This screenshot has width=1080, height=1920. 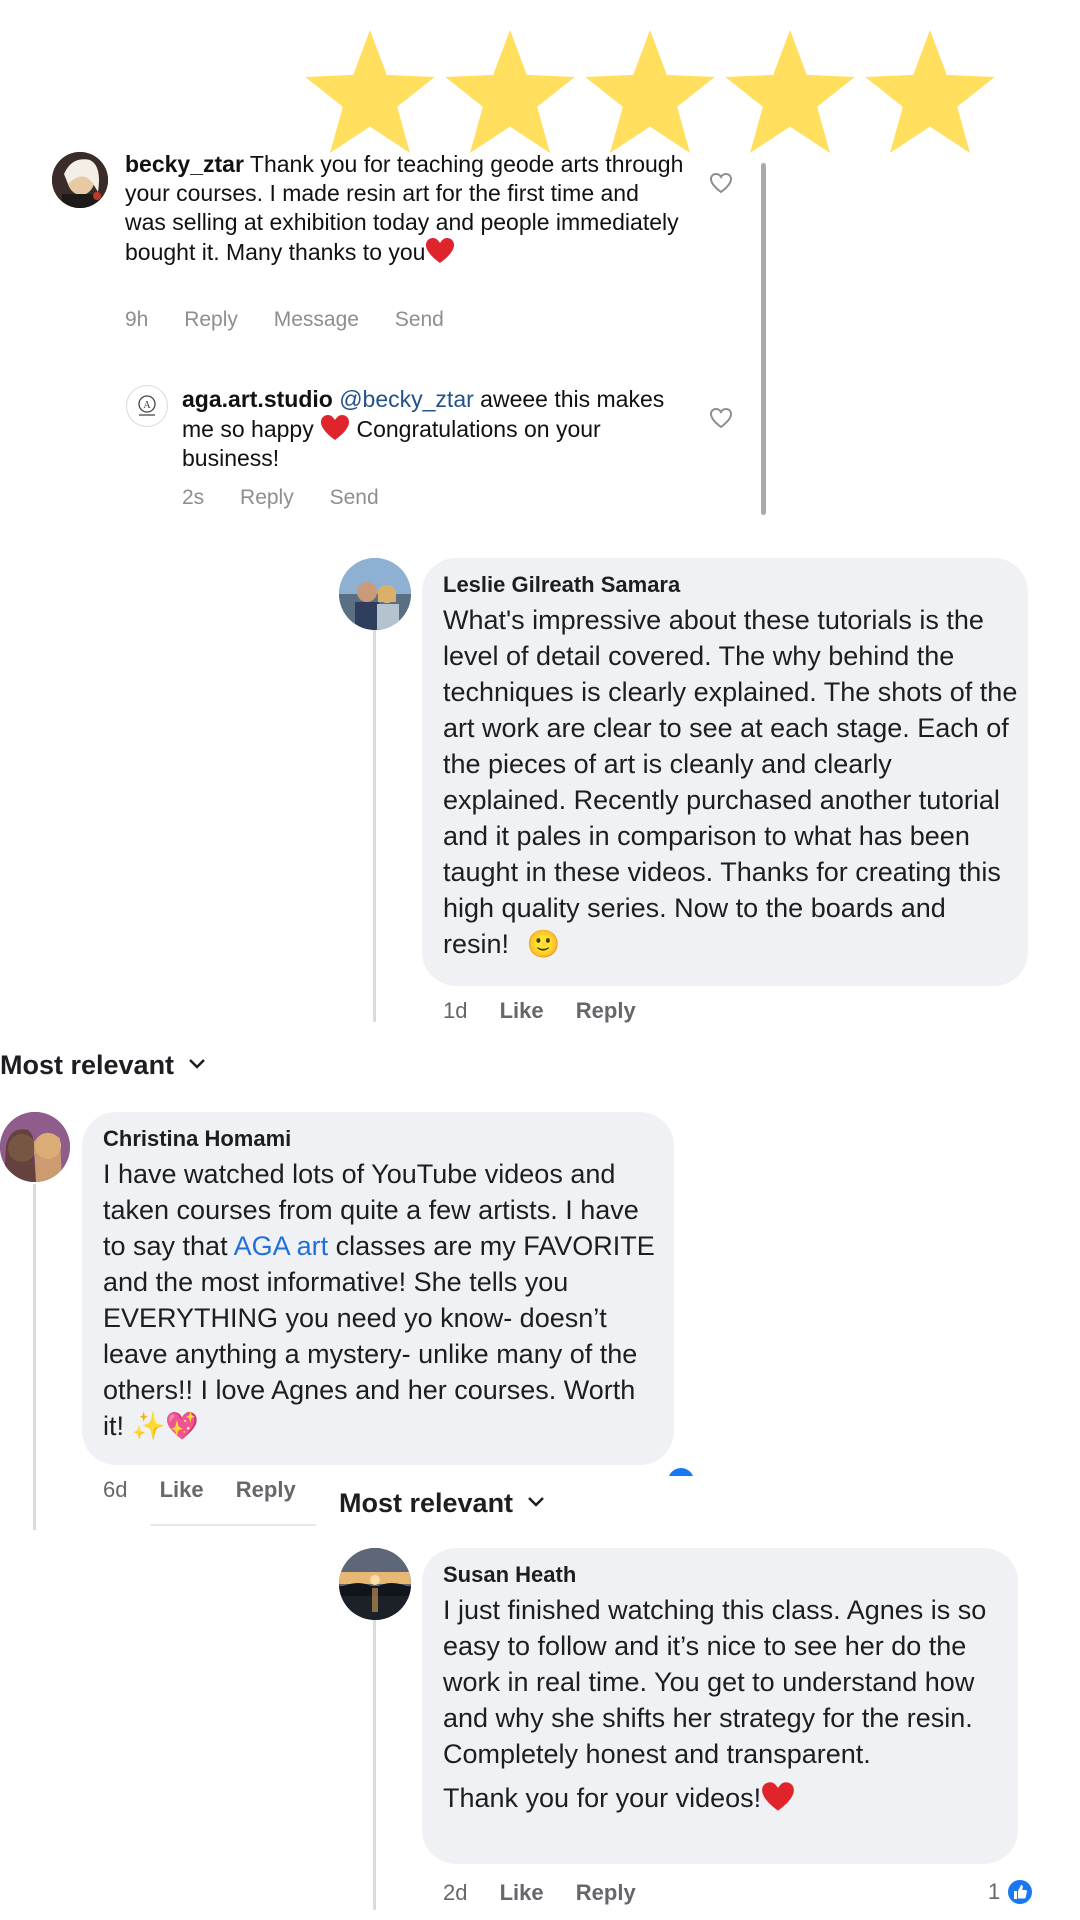 I want to click on ig-username: becky_ztar, so click(x=184, y=164).